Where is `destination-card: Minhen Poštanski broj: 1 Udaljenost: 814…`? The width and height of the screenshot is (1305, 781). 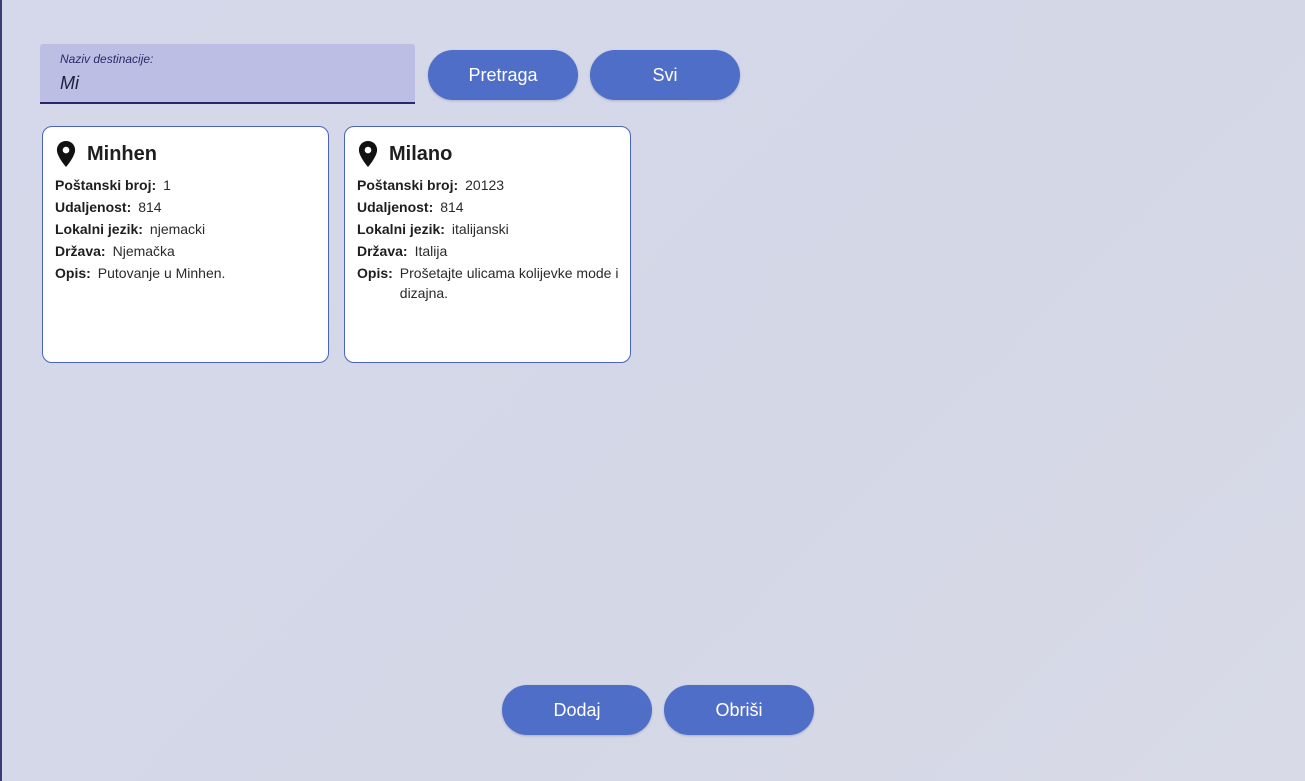 destination-card: Minhen Poštanski broj: 1 Udaljenost: 814… is located at coordinates (185, 244).